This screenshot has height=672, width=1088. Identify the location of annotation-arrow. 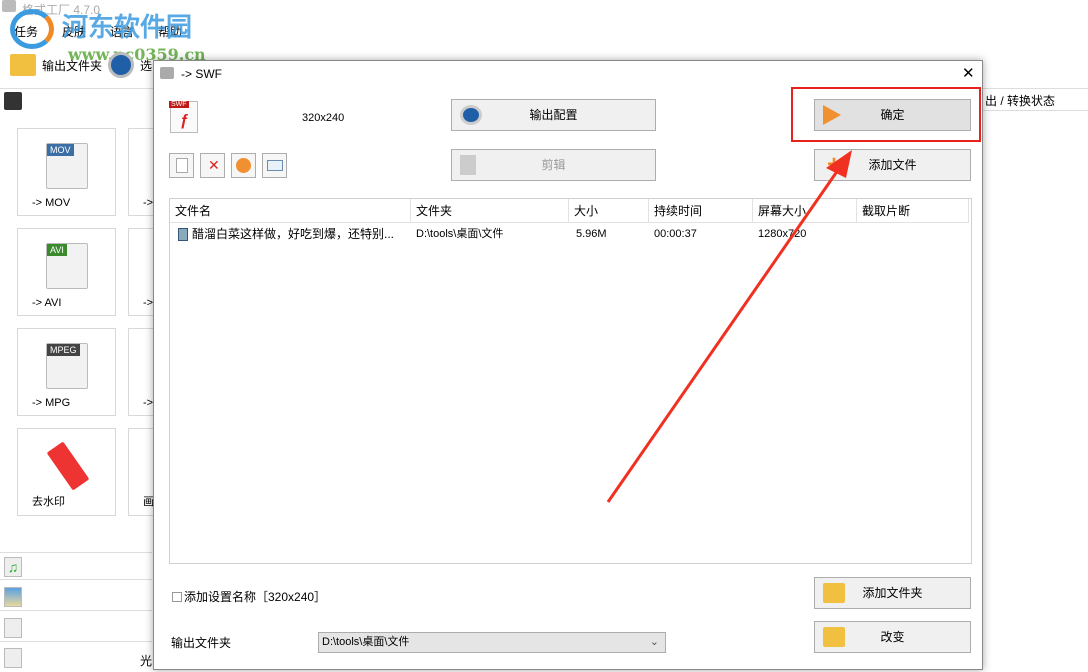
(729, 326).